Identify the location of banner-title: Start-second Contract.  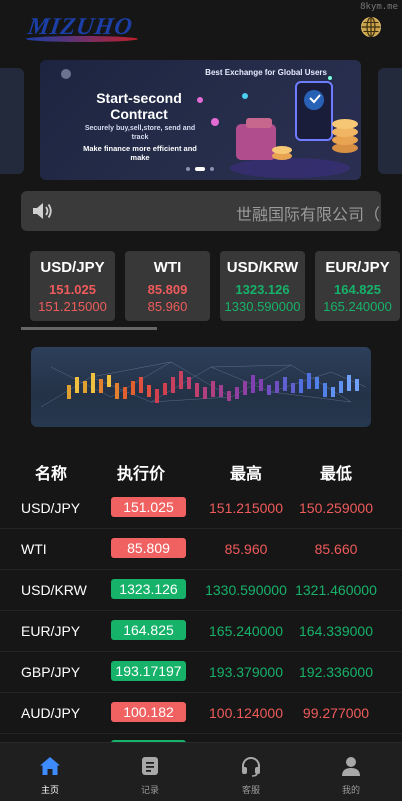
(139, 106).